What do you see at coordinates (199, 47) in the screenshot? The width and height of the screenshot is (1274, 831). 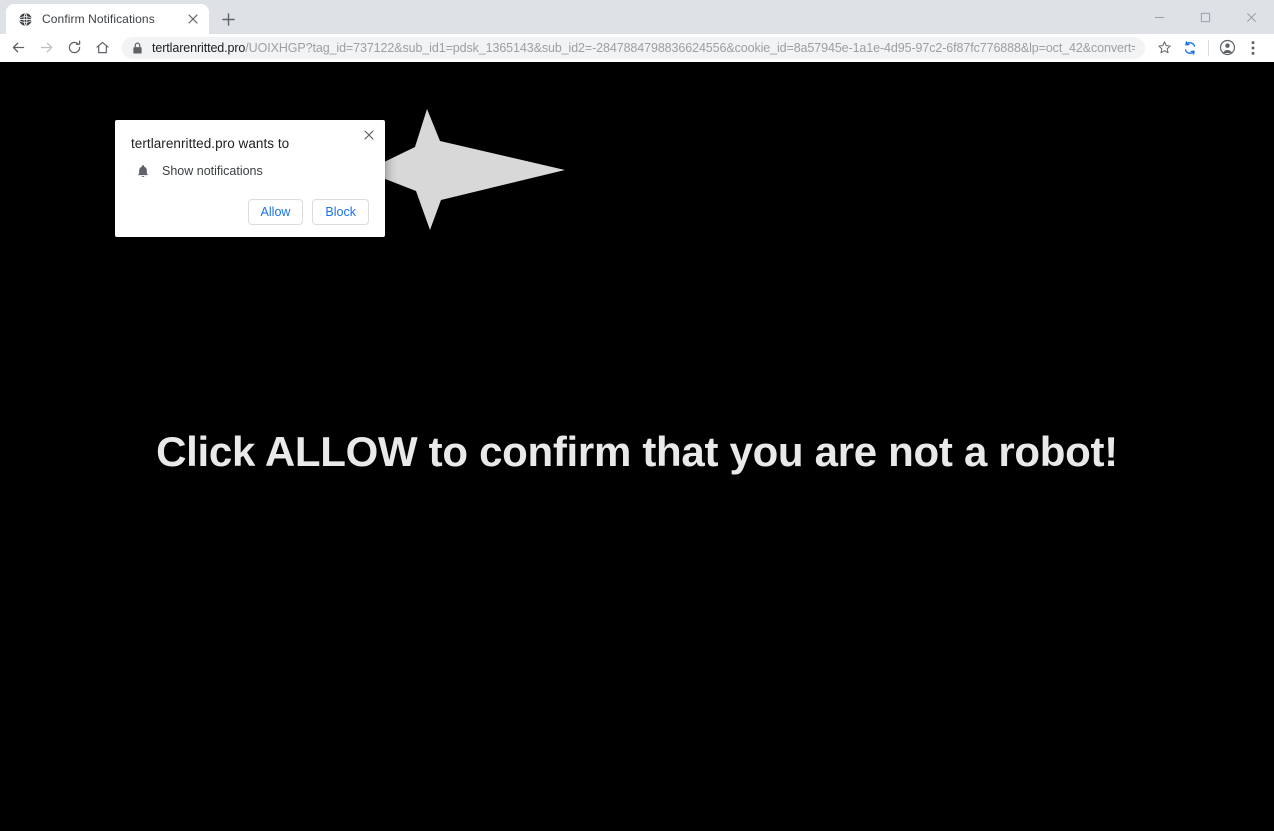 I see `url-host: tertlarenritted.pro` at bounding box center [199, 47].